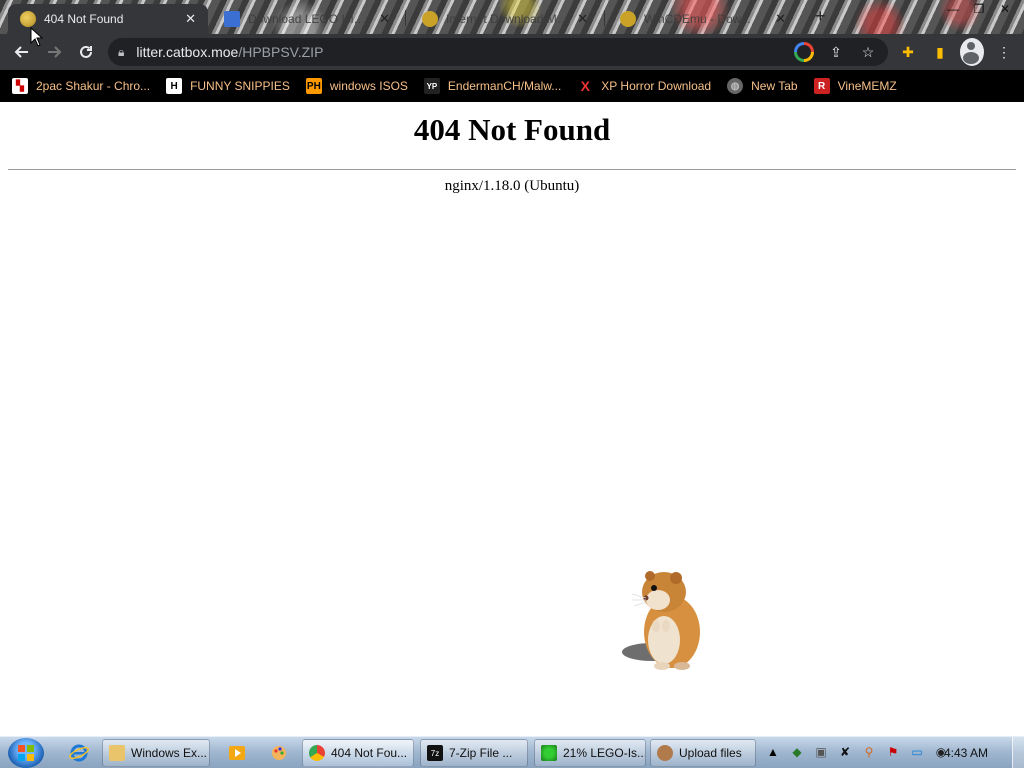  I want to click on back-arrow-icon, so click(21, 52).